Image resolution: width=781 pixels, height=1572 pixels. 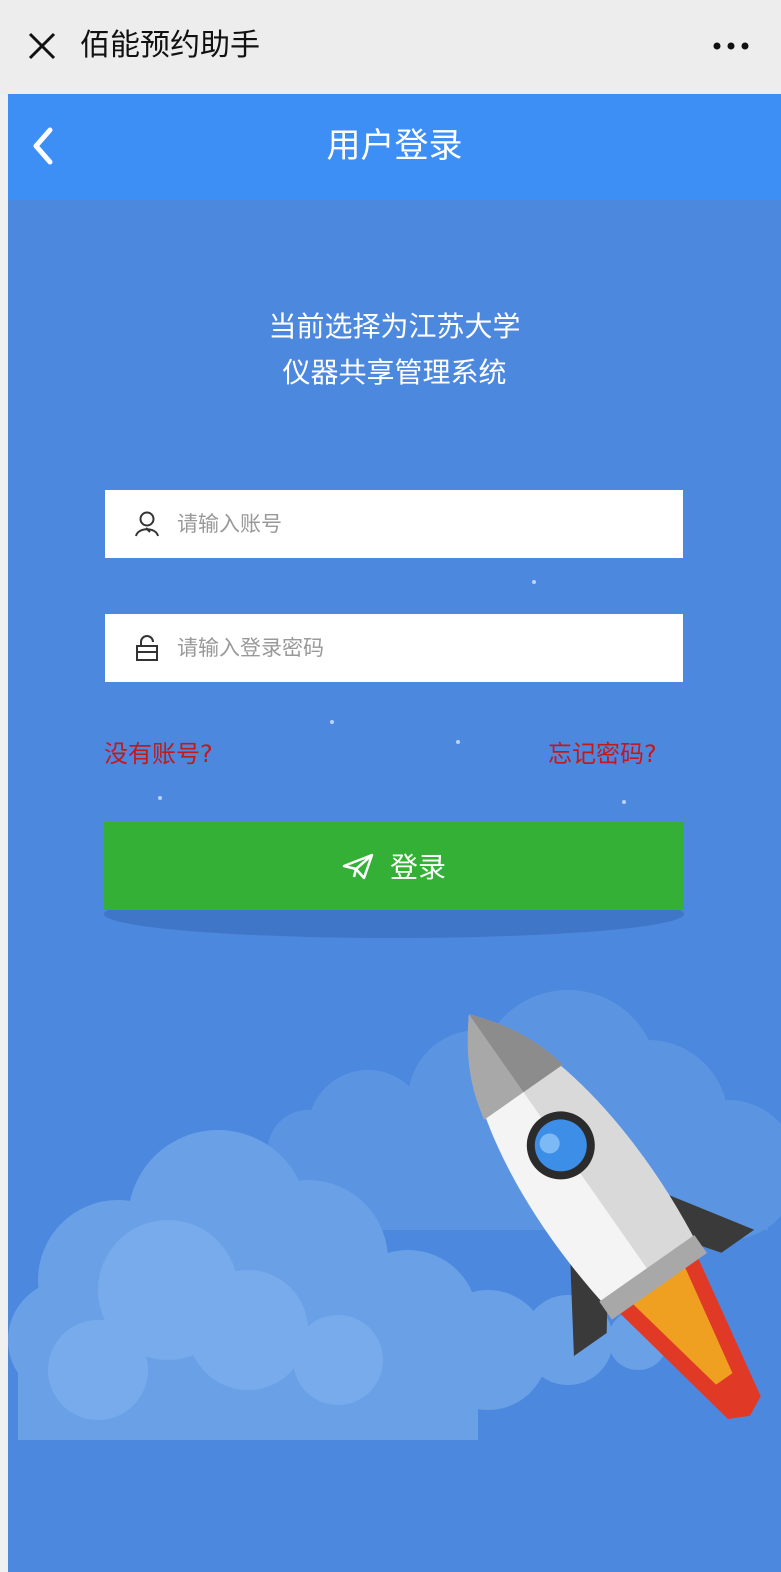 What do you see at coordinates (602, 754) in the screenshot?
I see `forgot-password-link: 忘记密码?` at bounding box center [602, 754].